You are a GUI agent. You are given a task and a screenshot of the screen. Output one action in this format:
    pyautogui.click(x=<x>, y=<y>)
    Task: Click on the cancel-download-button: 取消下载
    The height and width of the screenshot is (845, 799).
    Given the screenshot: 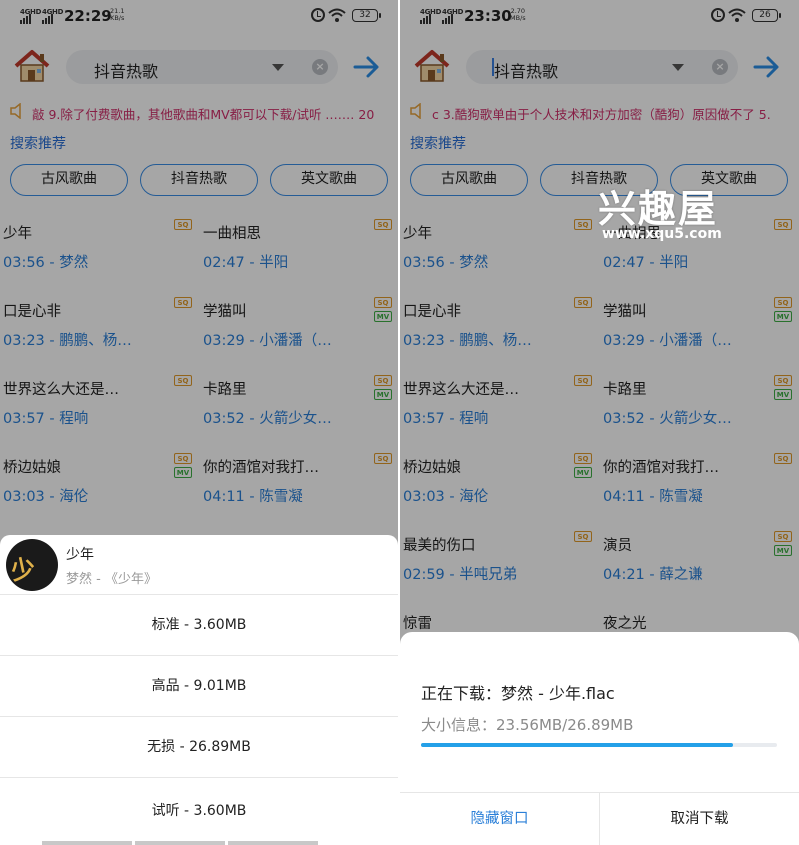 What is the action you would take?
    pyautogui.click(x=699, y=819)
    